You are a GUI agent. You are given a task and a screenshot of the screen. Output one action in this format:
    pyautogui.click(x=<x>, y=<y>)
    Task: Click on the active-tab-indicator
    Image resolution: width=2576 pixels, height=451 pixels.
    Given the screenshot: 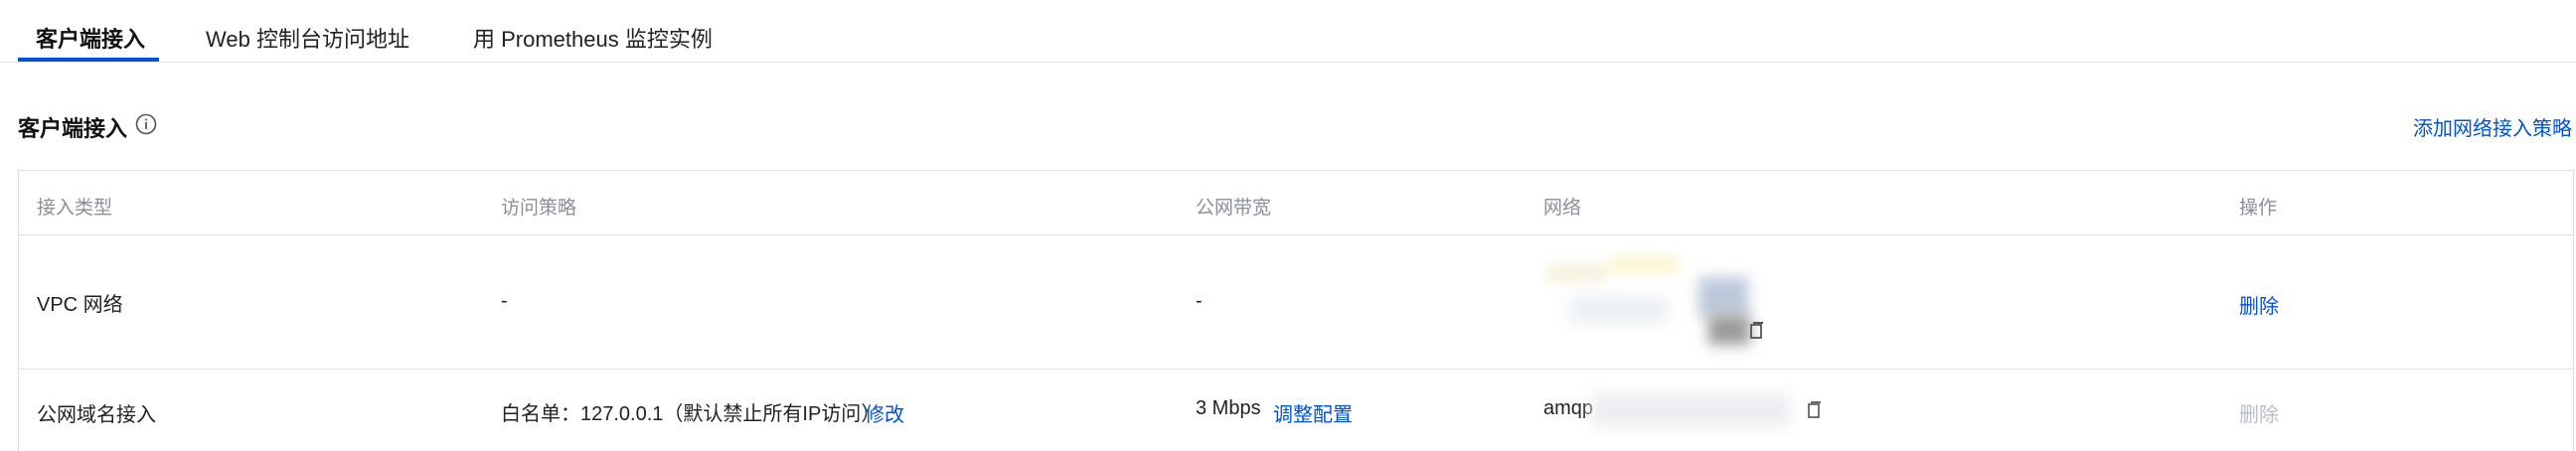 What is the action you would take?
    pyautogui.click(x=88, y=60)
    